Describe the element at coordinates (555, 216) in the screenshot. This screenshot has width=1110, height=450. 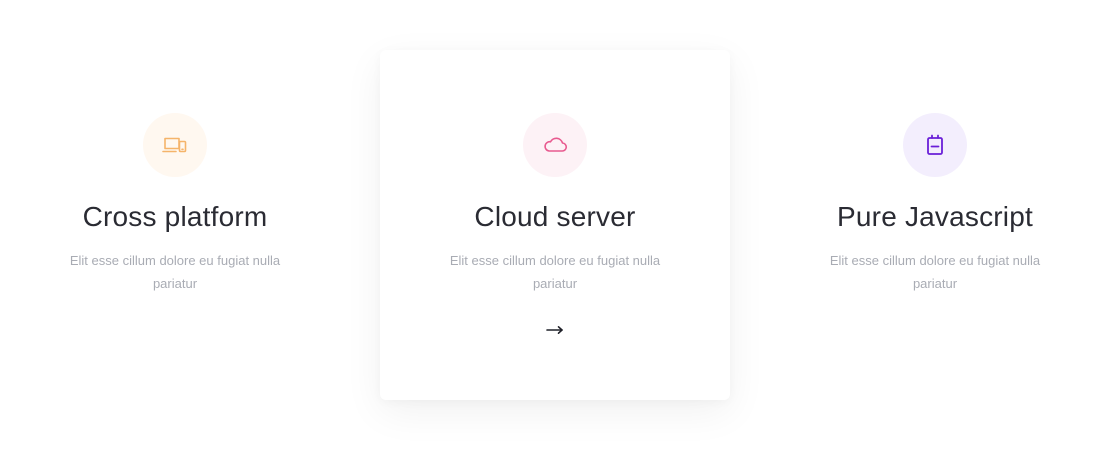
I see `feature-title: Cloud server` at that location.